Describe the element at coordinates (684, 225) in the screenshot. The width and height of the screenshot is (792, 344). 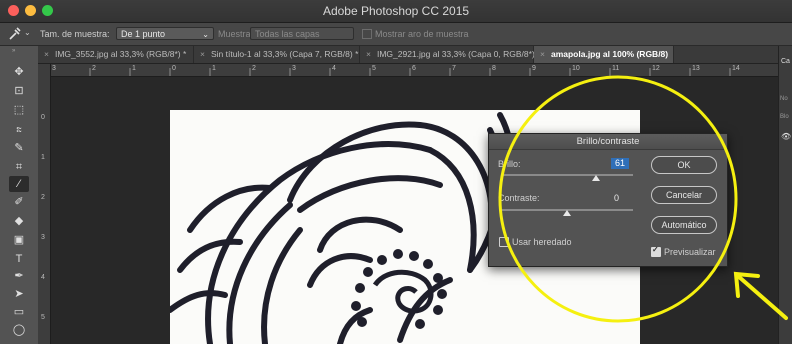
I see `auto-button: Automático` at that location.